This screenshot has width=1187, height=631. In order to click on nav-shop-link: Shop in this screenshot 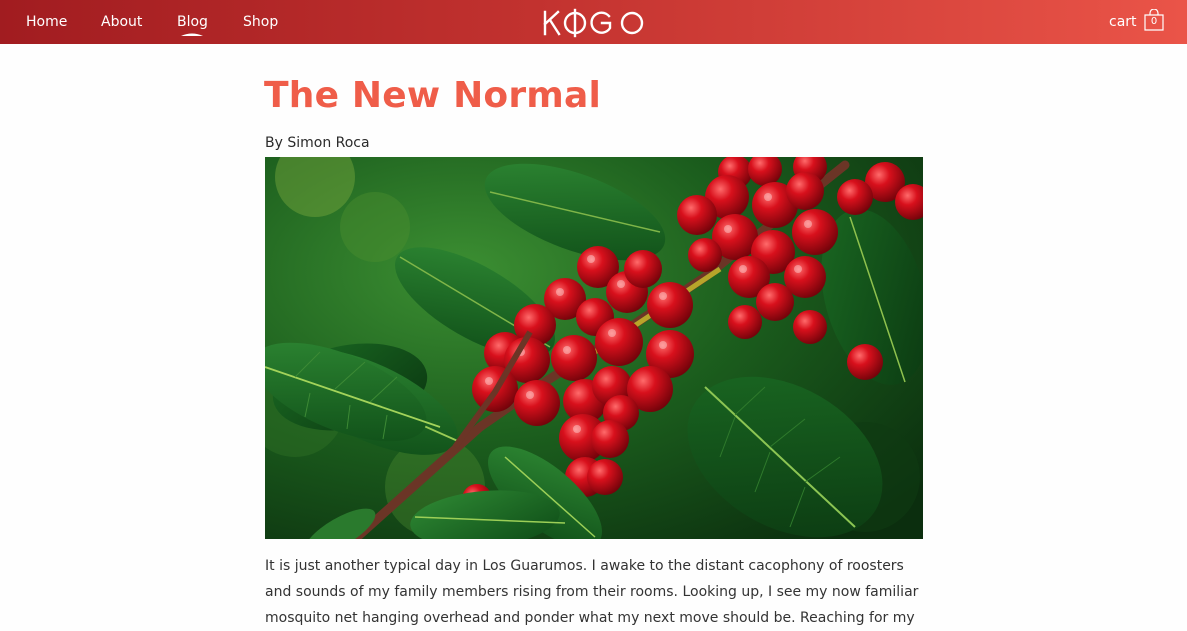, I will do `click(260, 22)`.